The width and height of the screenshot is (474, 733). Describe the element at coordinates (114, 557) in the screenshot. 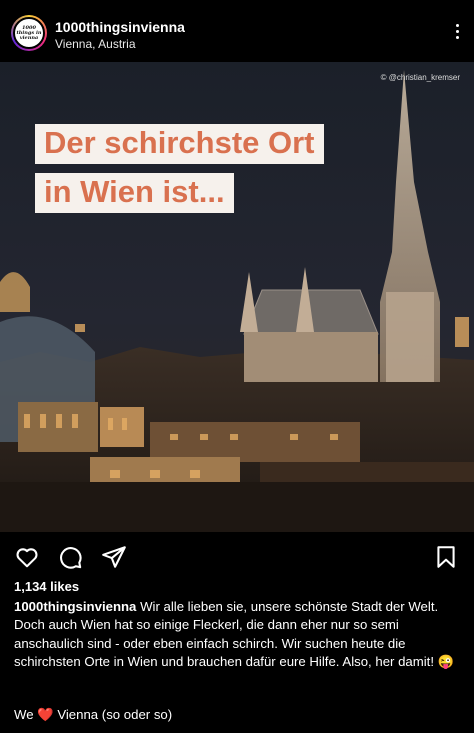

I see `share-icon` at that location.